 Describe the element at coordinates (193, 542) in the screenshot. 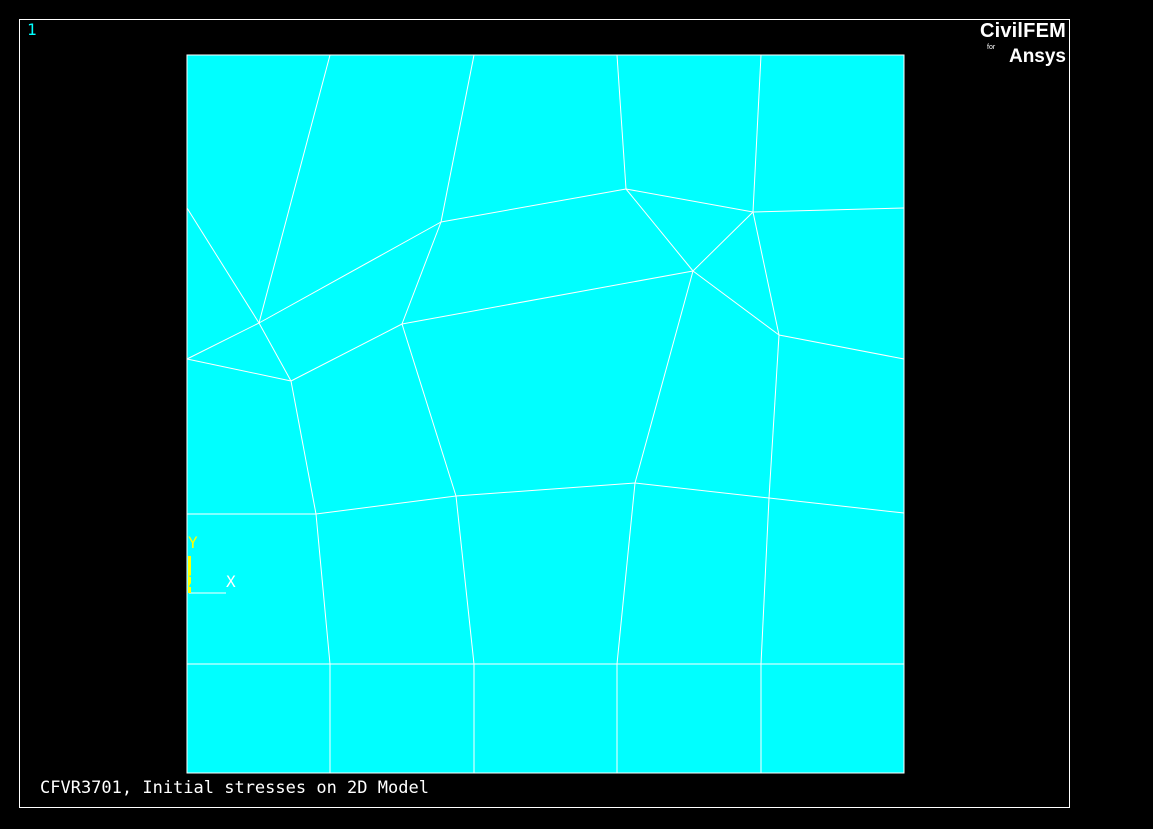

I see `y-axis-label: Y` at that location.